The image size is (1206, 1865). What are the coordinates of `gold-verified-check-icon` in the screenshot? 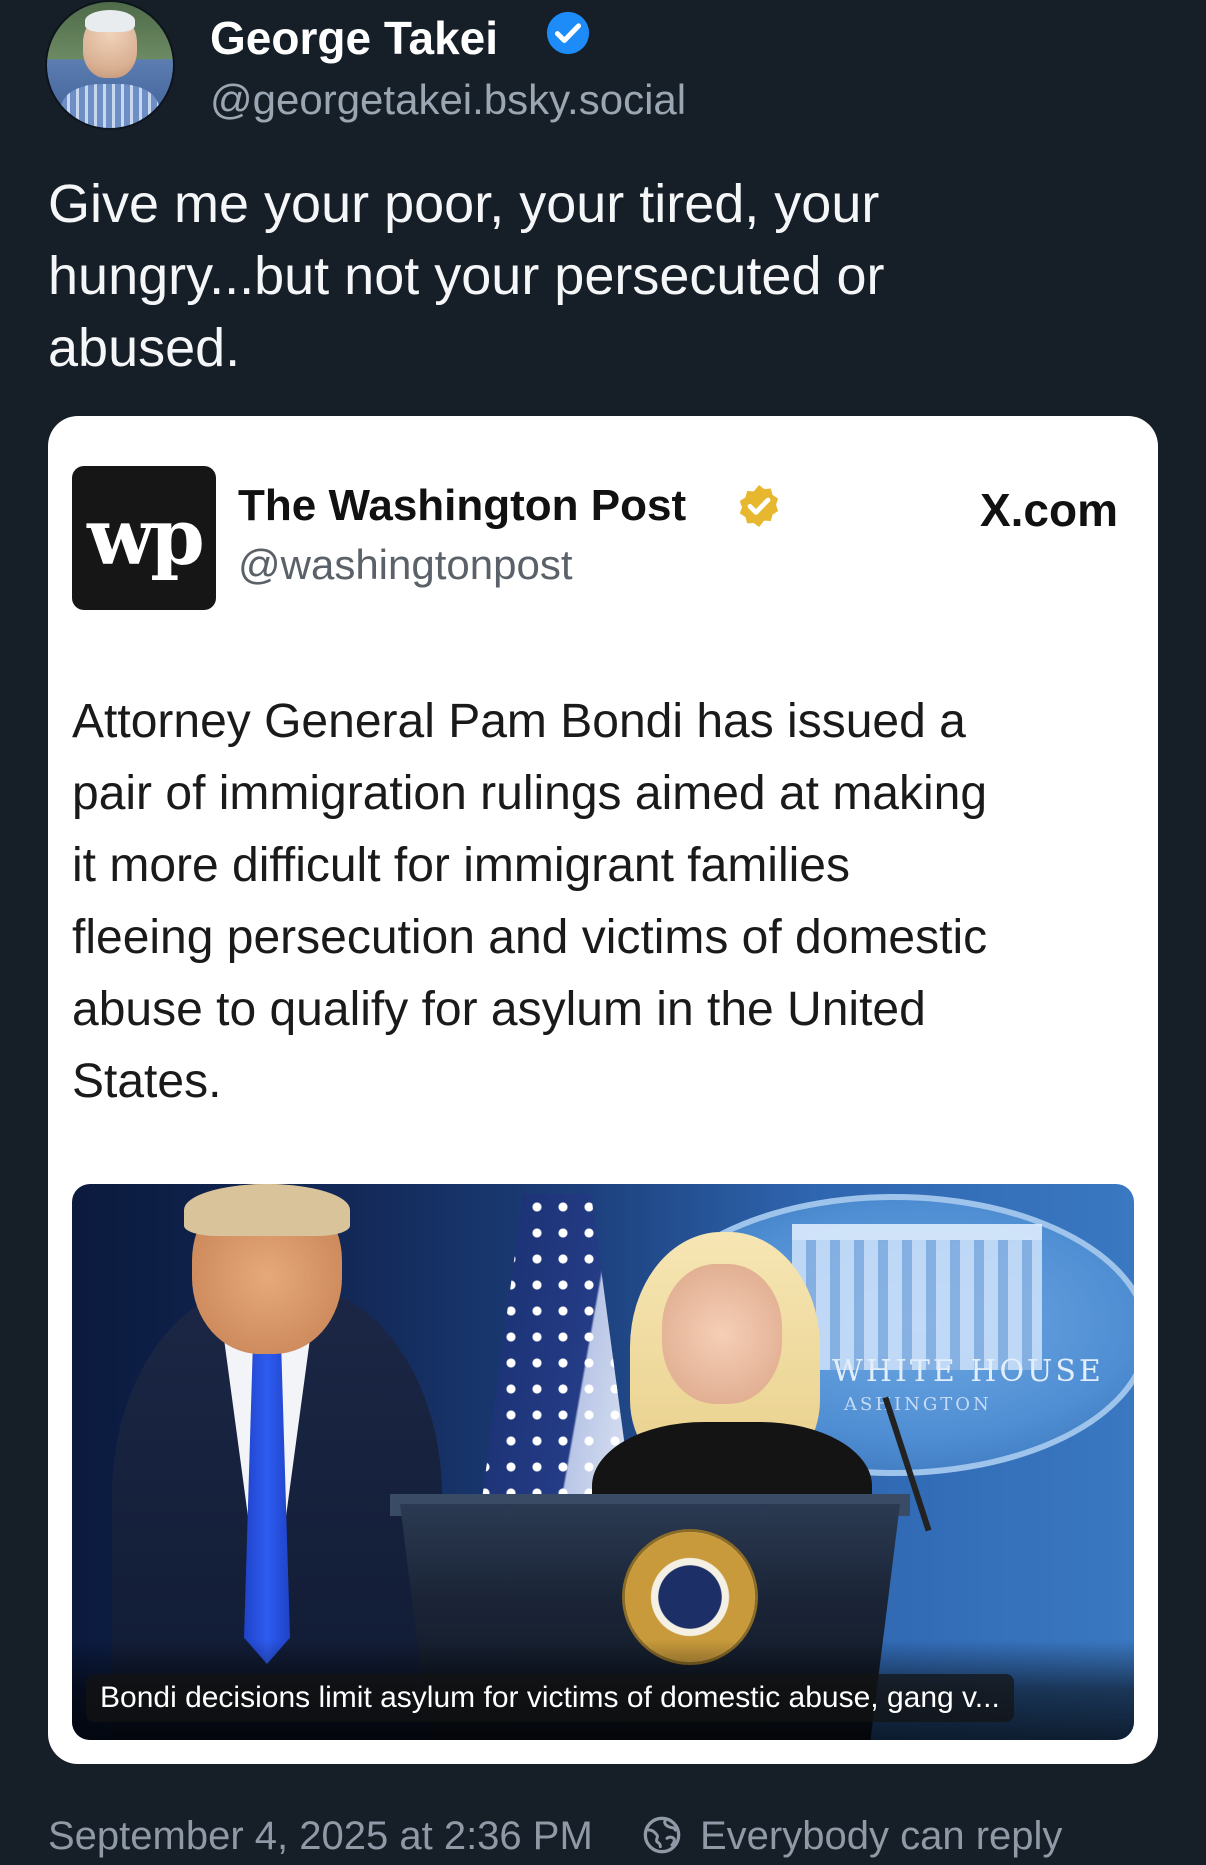 It's located at (759, 506).